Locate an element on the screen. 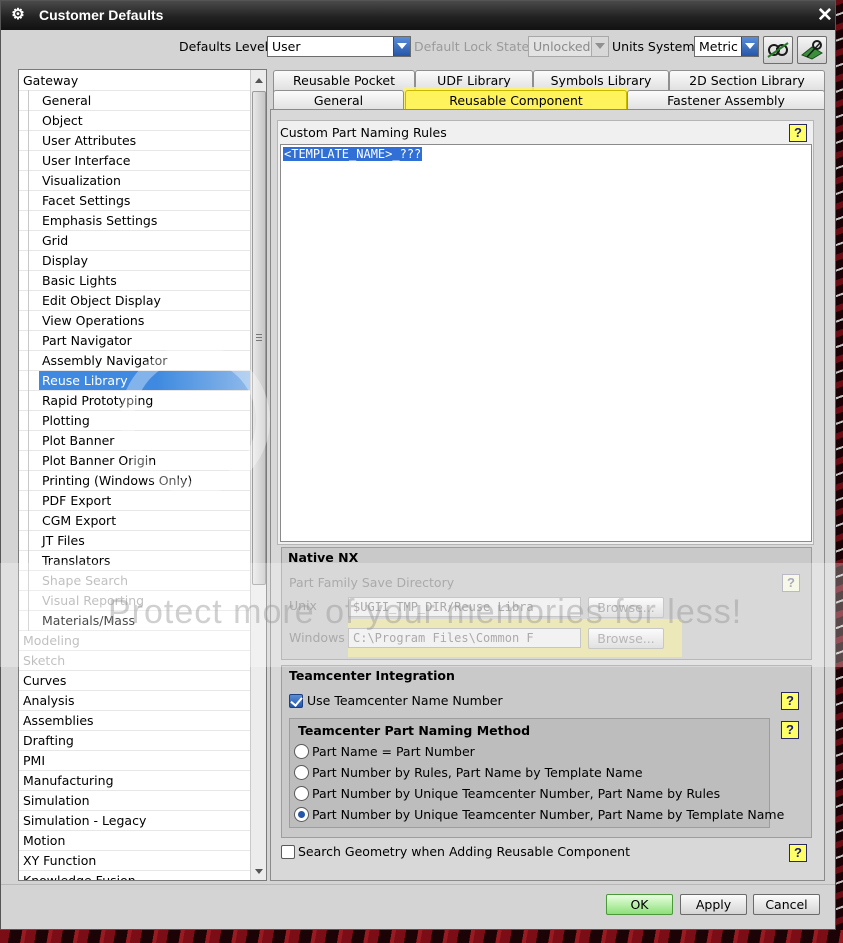 This screenshot has height=943, width=843. tab-2d-section-library: 2D Section Library is located at coordinates (747, 81).